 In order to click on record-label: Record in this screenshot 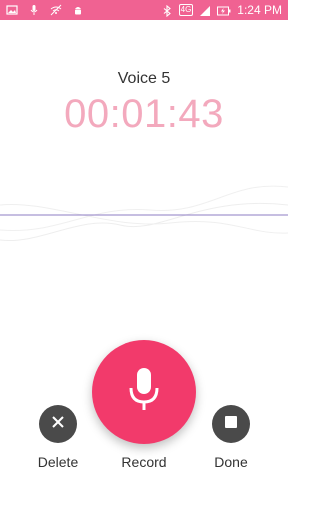, I will do `click(144, 462)`.